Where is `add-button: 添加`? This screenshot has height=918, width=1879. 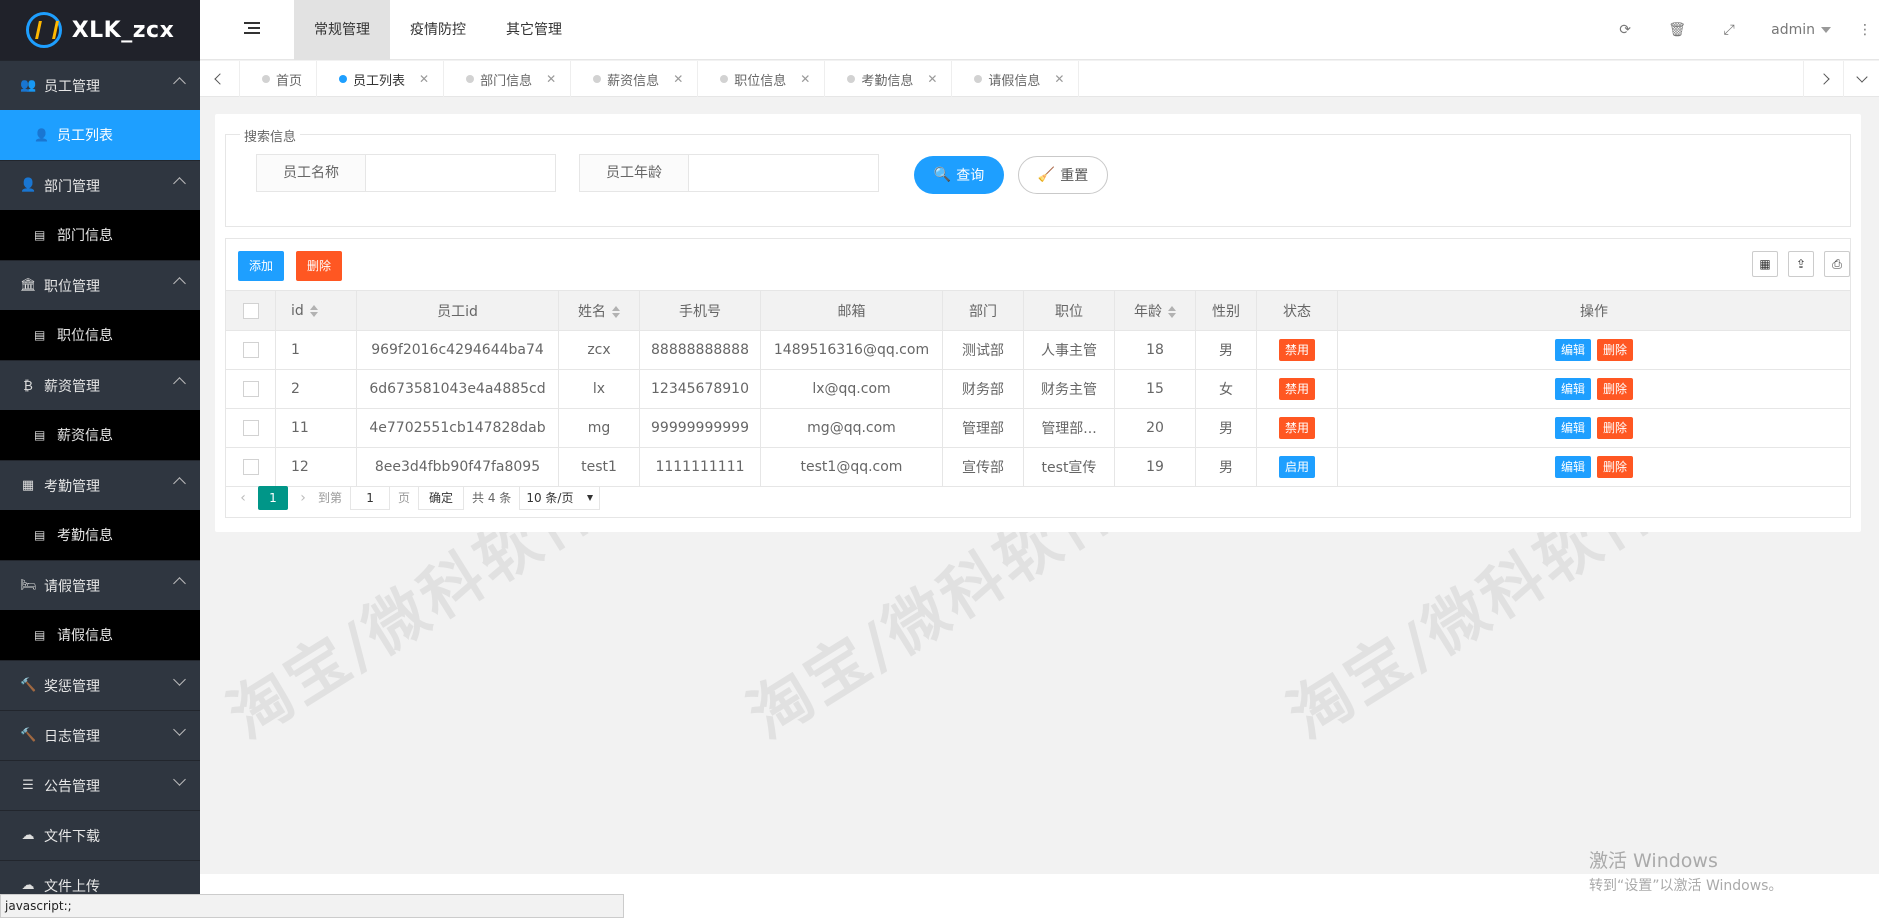
add-button: 添加 is located at coordinates (261, 266).